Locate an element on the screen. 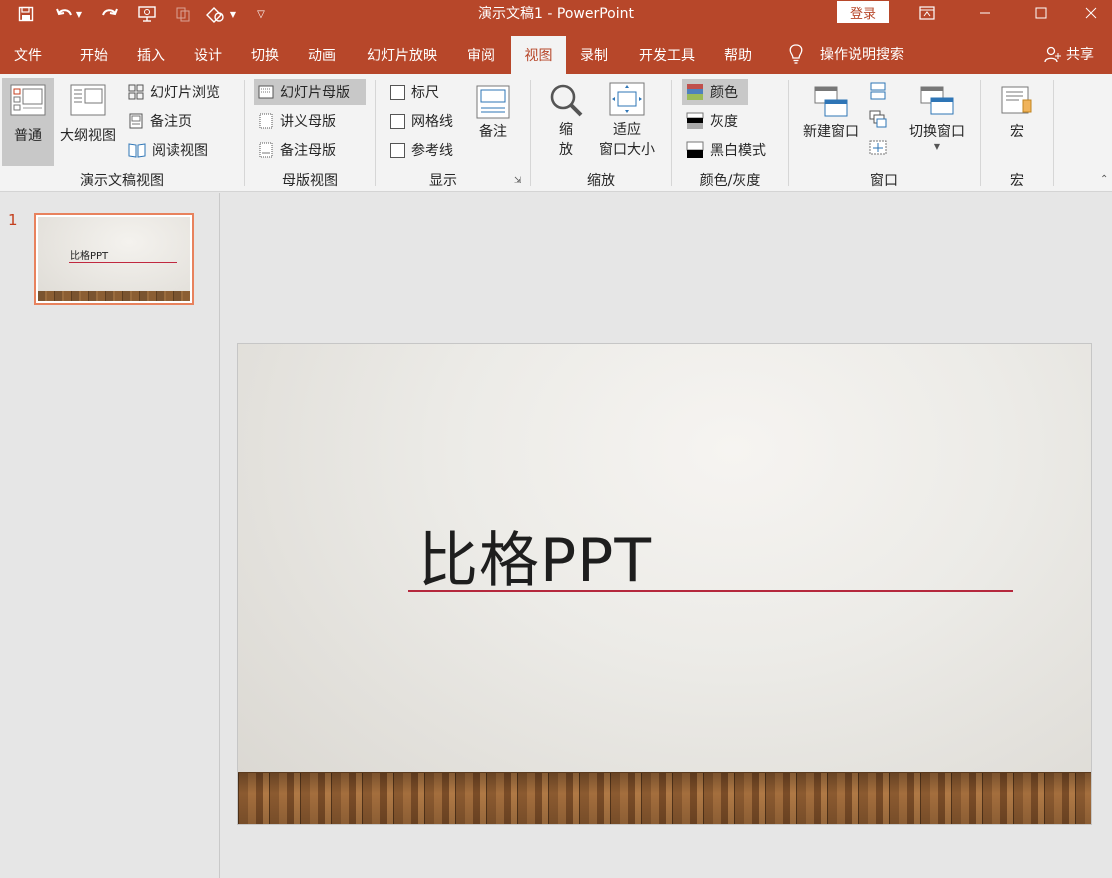 This screenshot has height=878, width=1112. slide-thumbnail: 比格PPT is located at coordinates (114, 259).